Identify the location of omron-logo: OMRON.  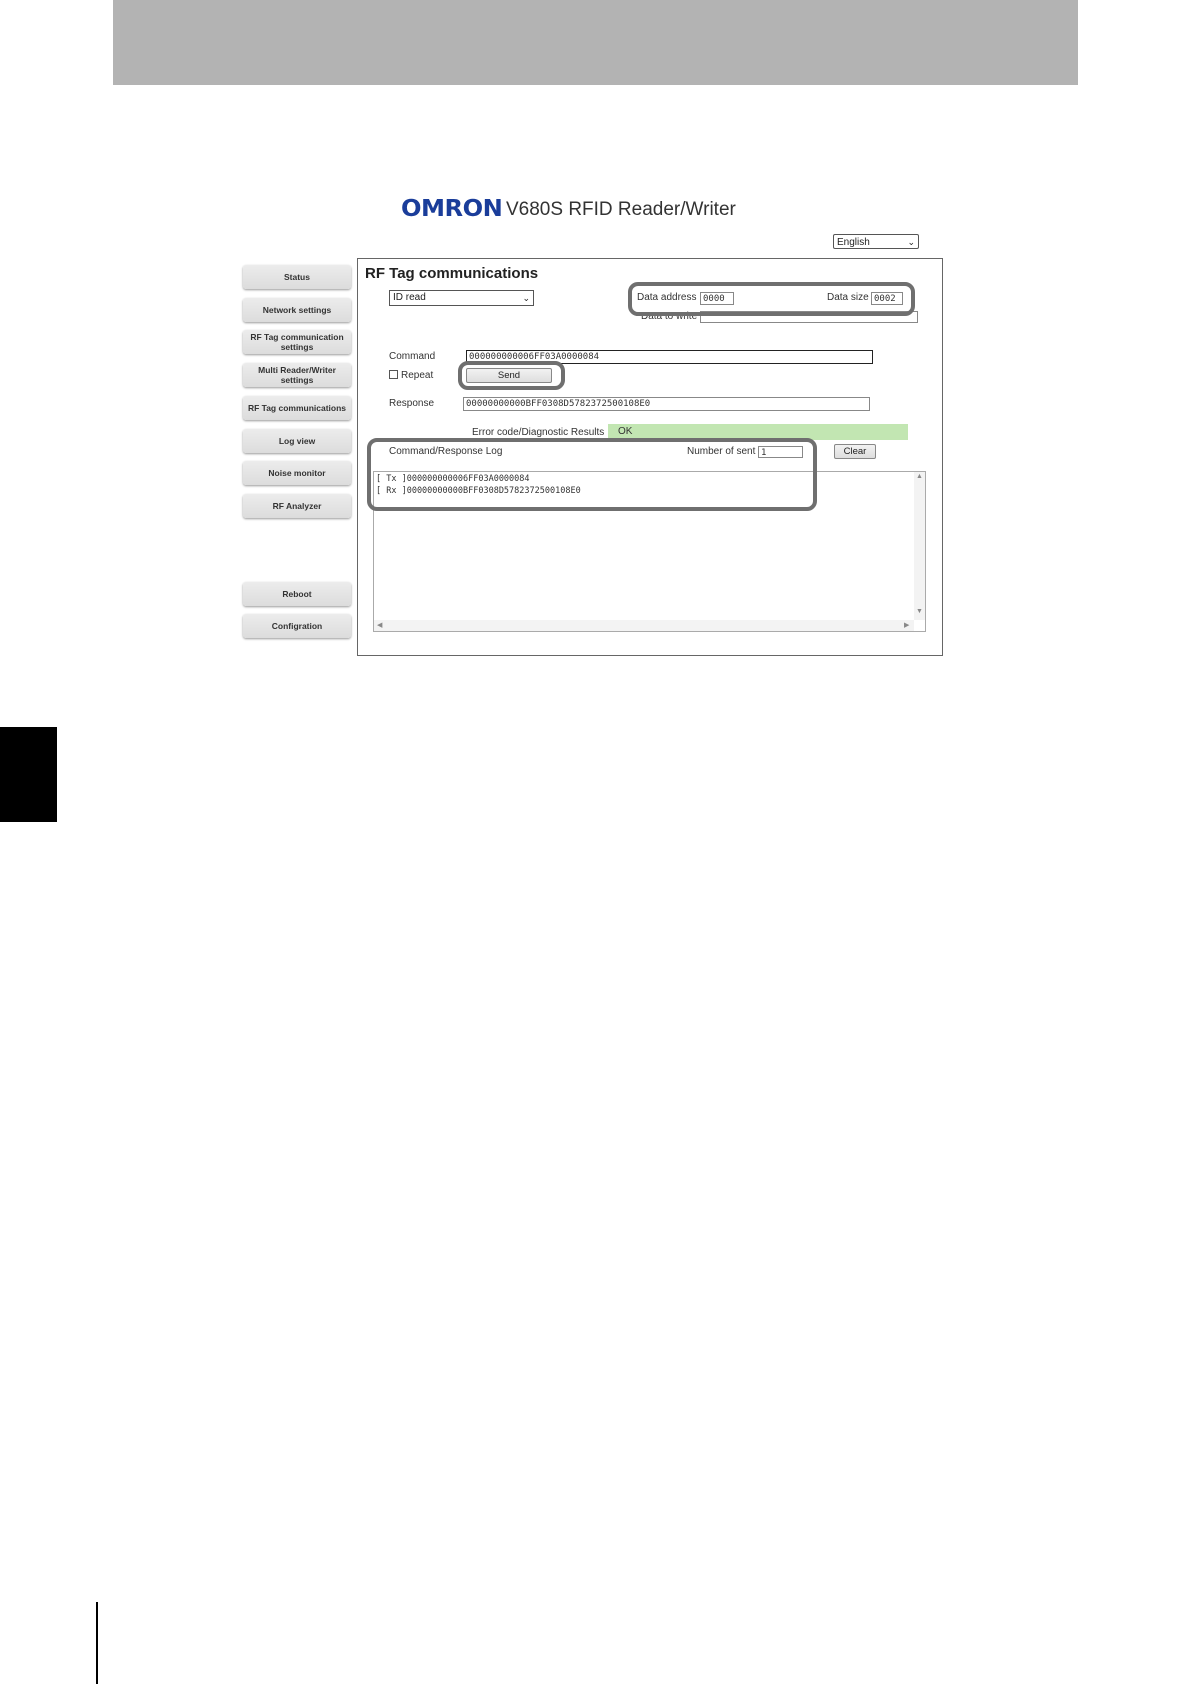
(452, 209).